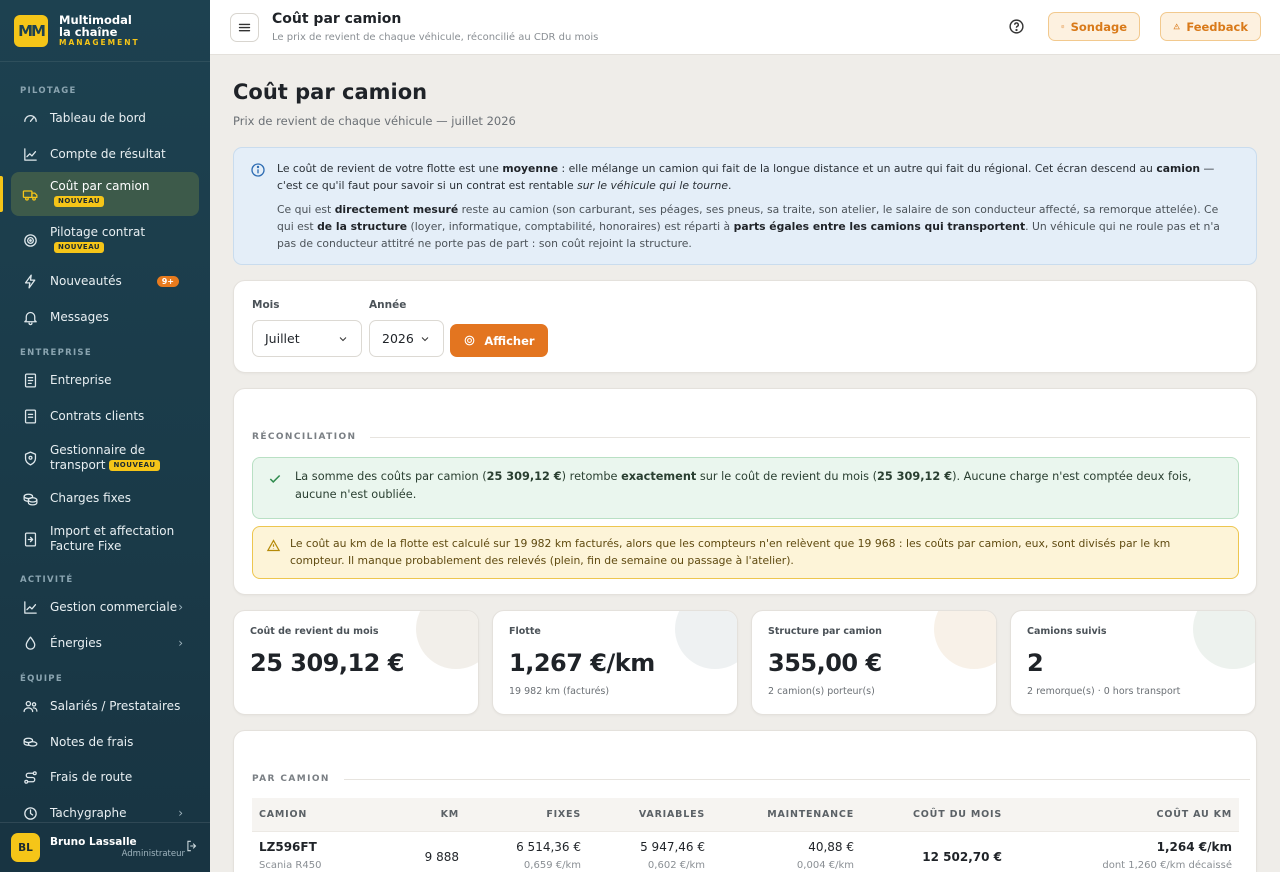  What do you see at coordinates (81, 379) in the screenshot?
I see `sidebar-item-label: Entreprise` at bounding box center [81, 379].